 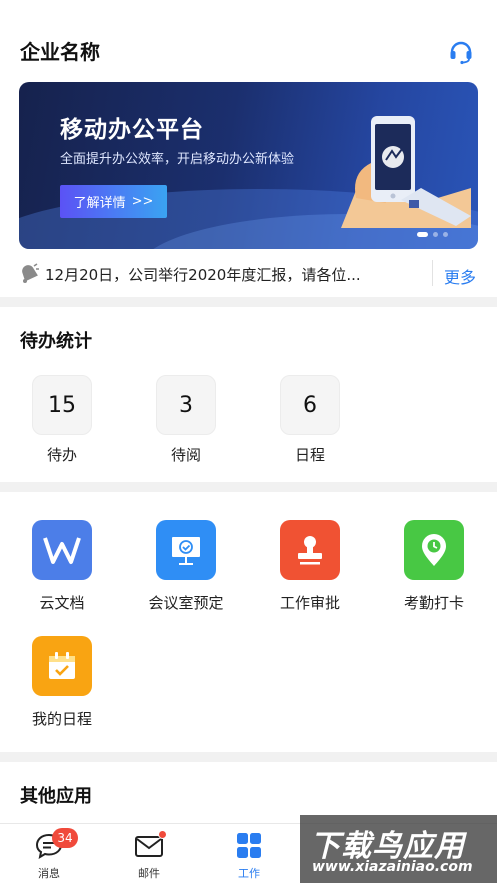 What do you see at coordinates (186, 603) in the screenshot?
I see `app-label: 会议室预定` at bounding box center [186, 603].